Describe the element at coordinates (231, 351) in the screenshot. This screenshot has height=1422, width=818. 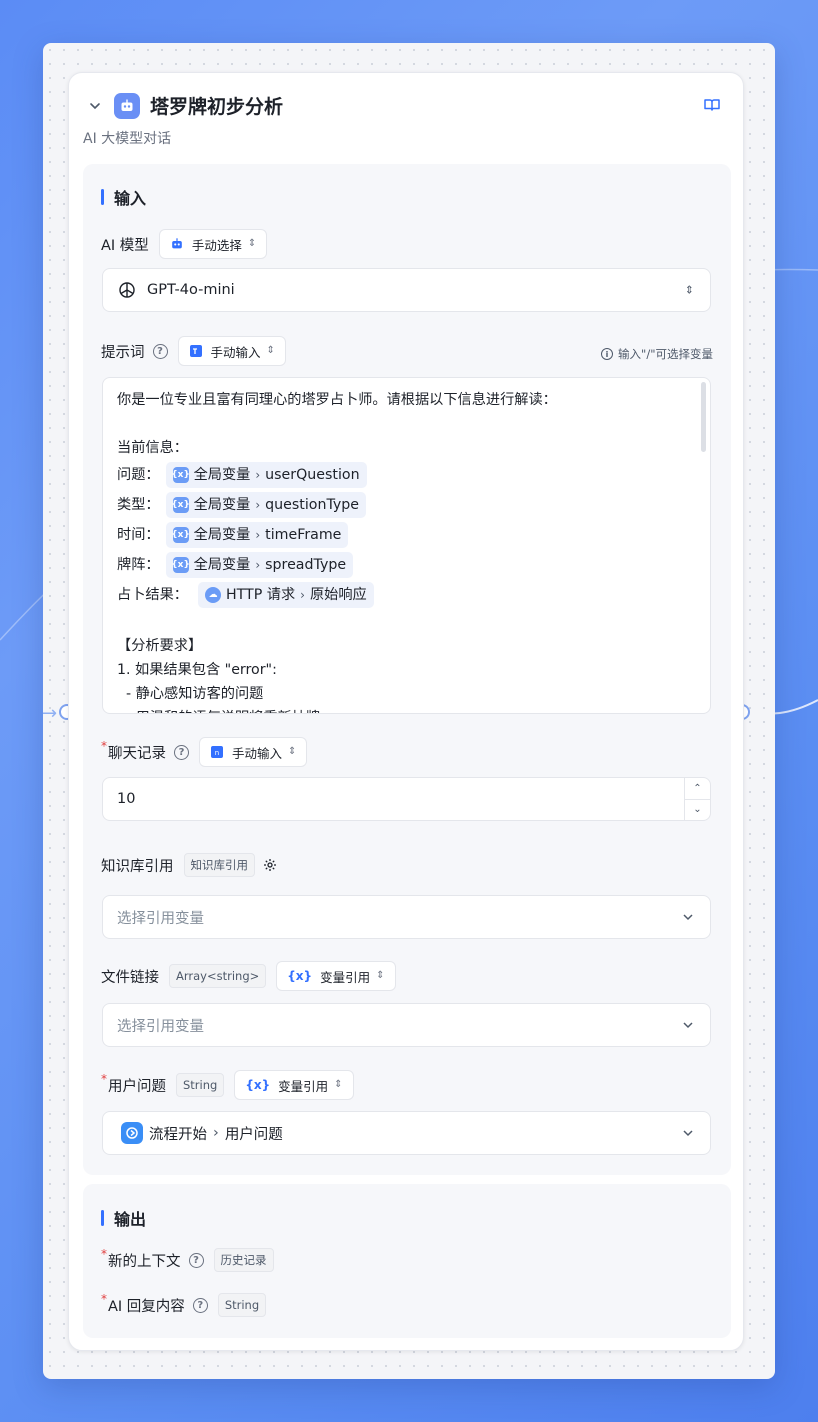
I see `prompt-mode-select: 手动输入 ⇕` at that location.